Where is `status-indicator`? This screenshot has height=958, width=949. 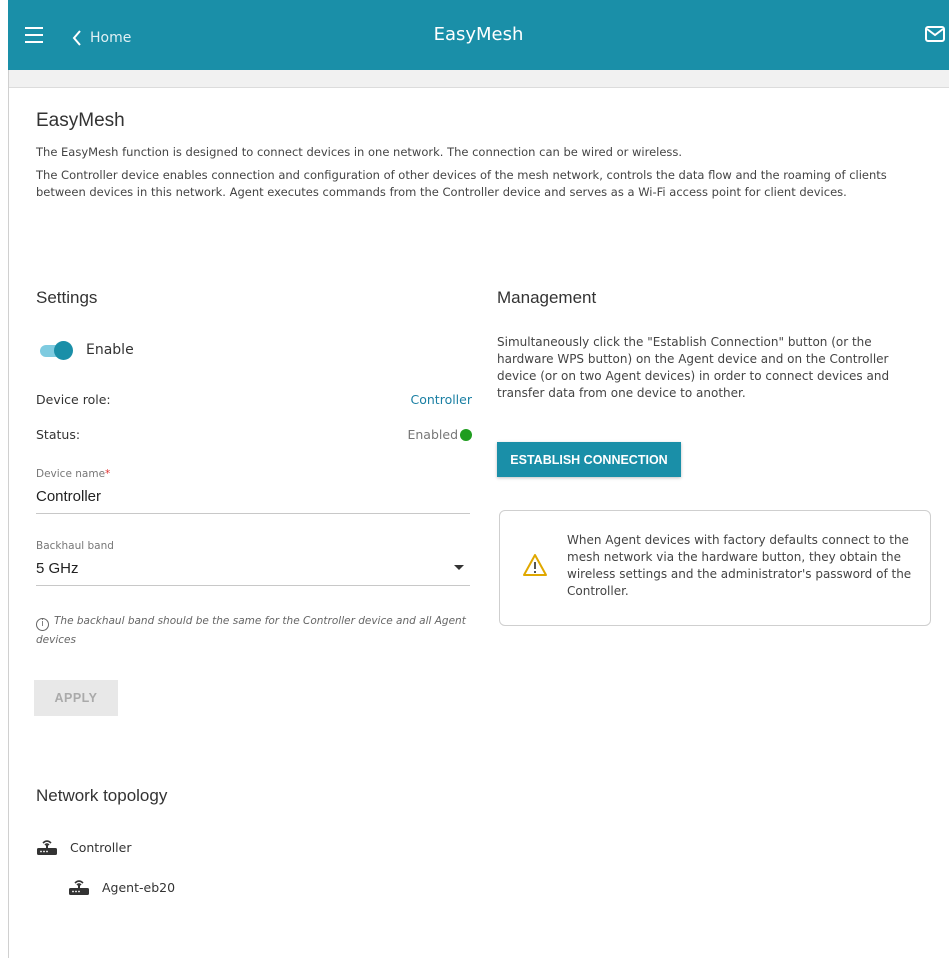 status-indicator is located at coordinates (466, 435).